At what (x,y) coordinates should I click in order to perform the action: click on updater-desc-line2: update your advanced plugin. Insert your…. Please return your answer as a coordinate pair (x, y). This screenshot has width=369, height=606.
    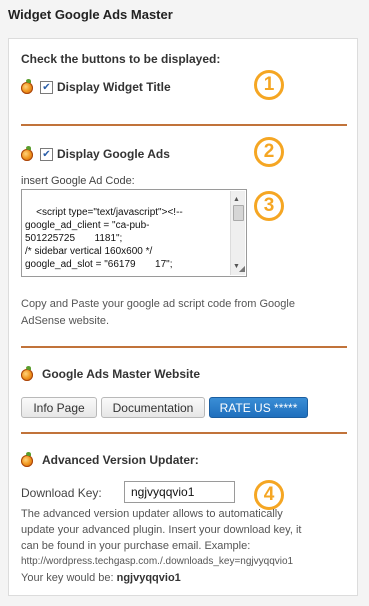
    Looking at the image, I should click on (161, 530).